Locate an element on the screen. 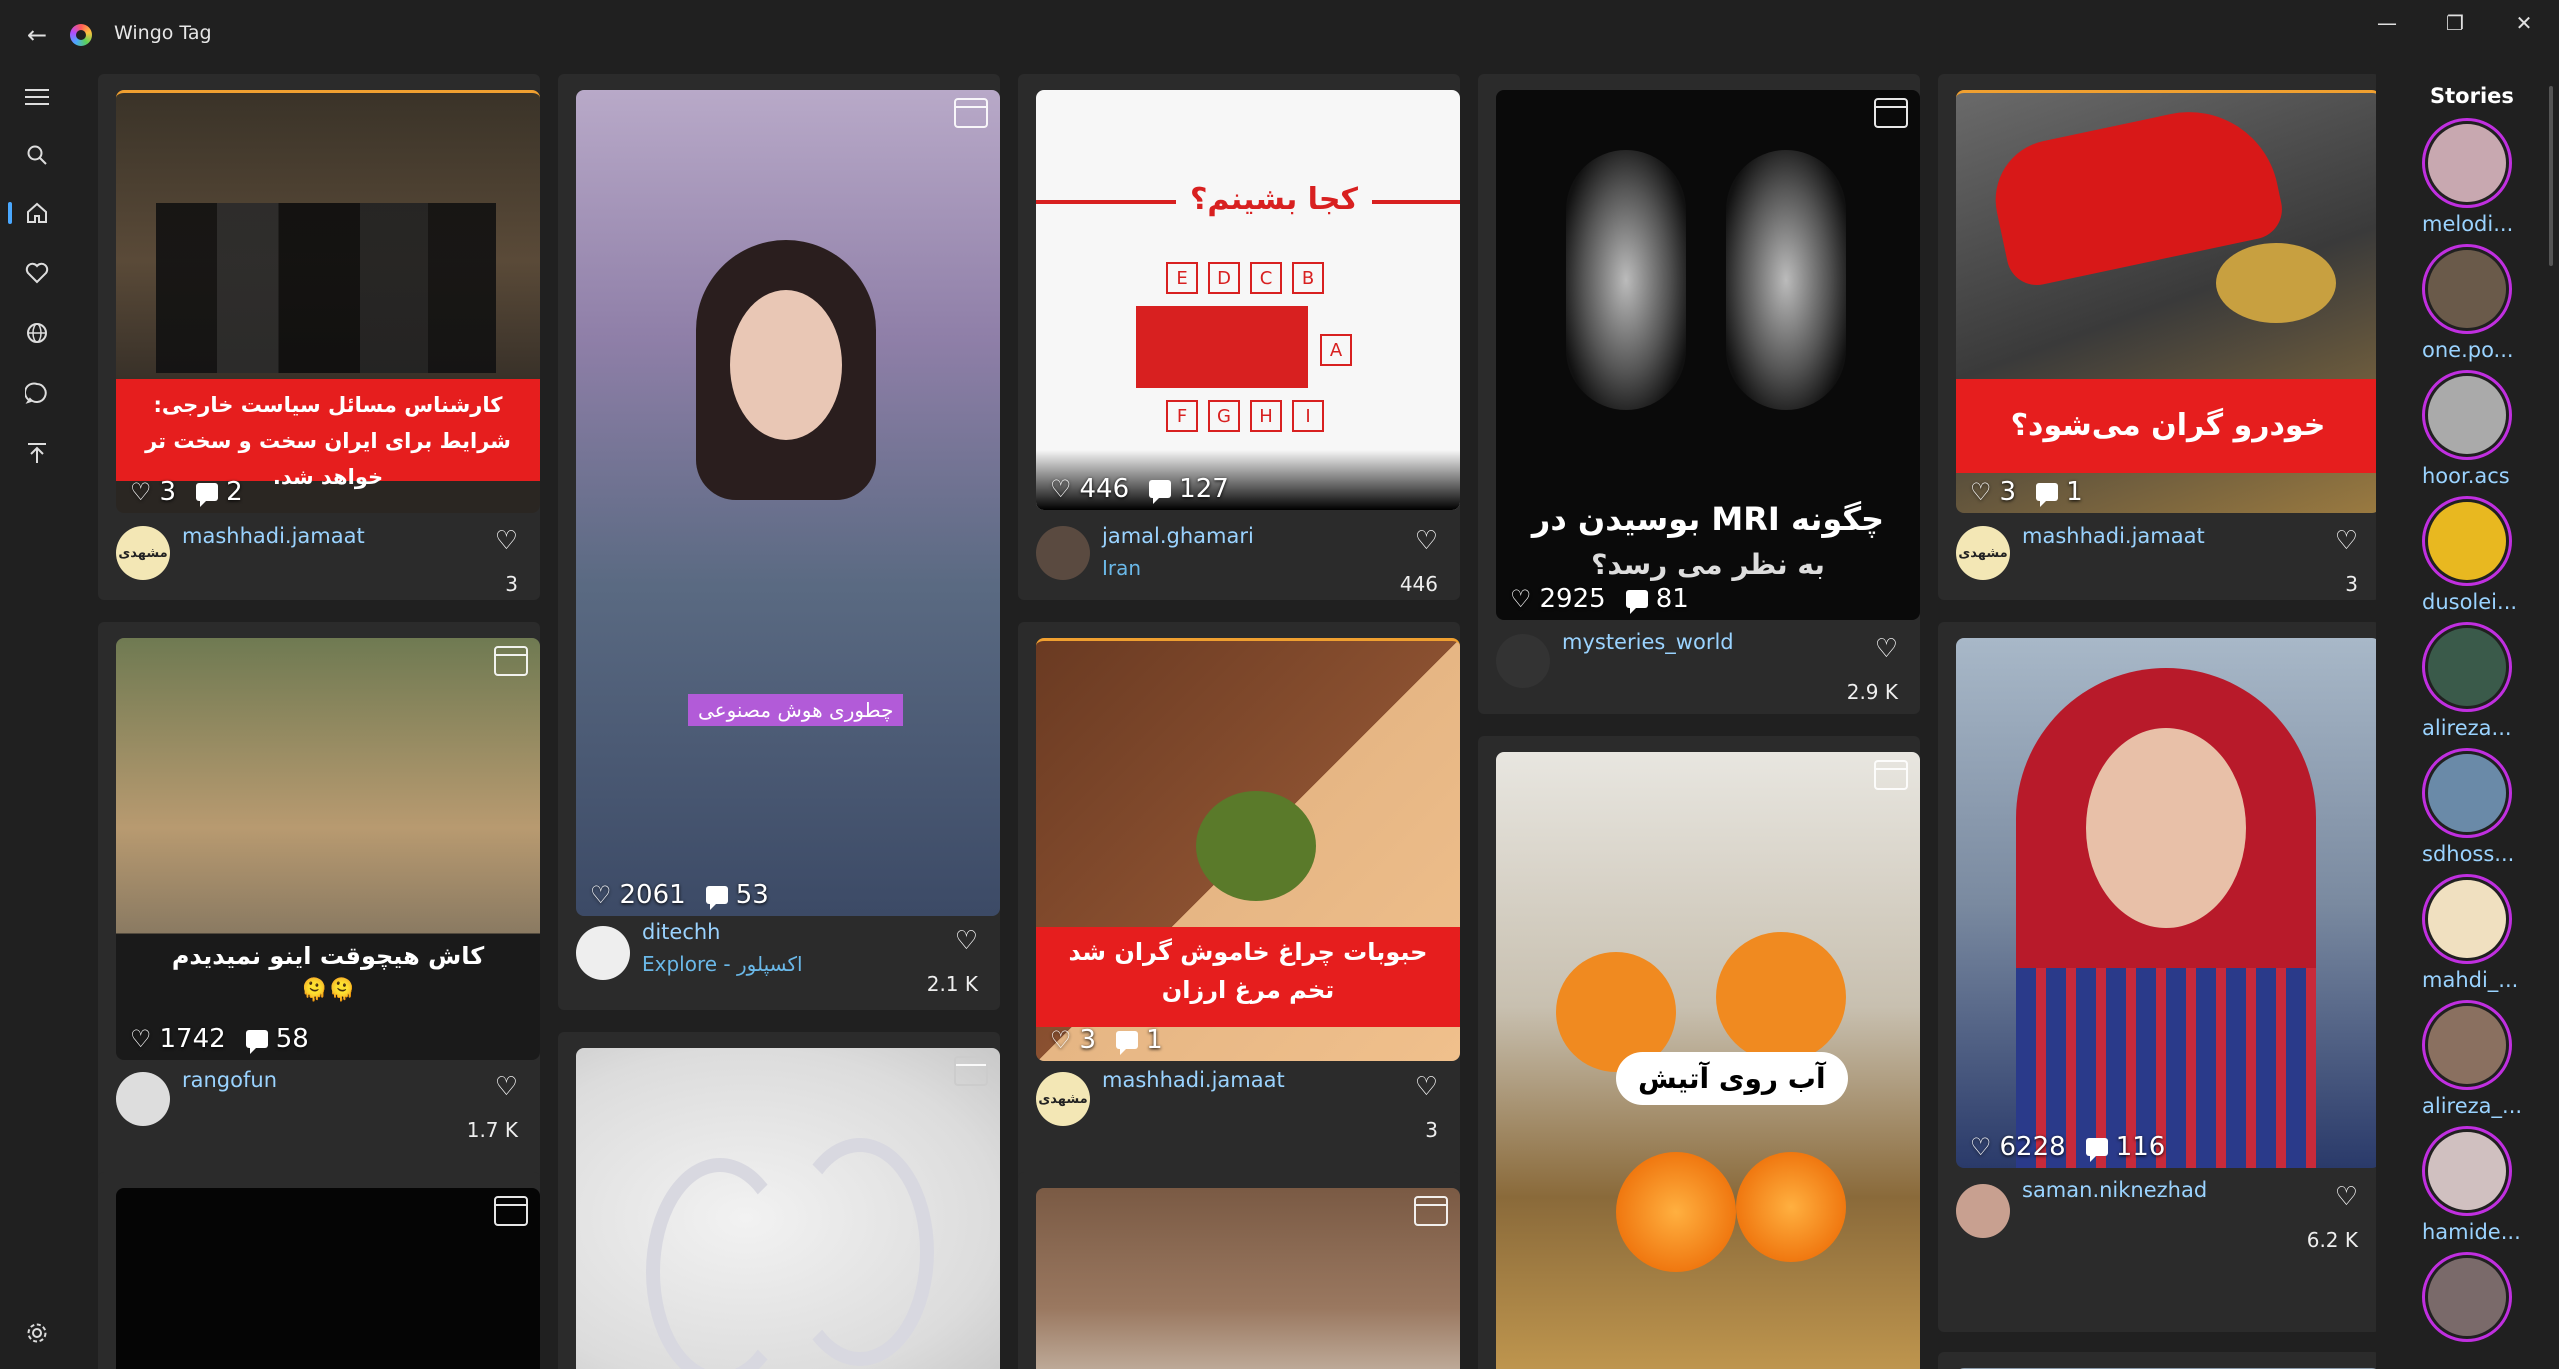 The image size is (2559, 1369). story-item: hoor.acs is located at coordinates (2467, 429).